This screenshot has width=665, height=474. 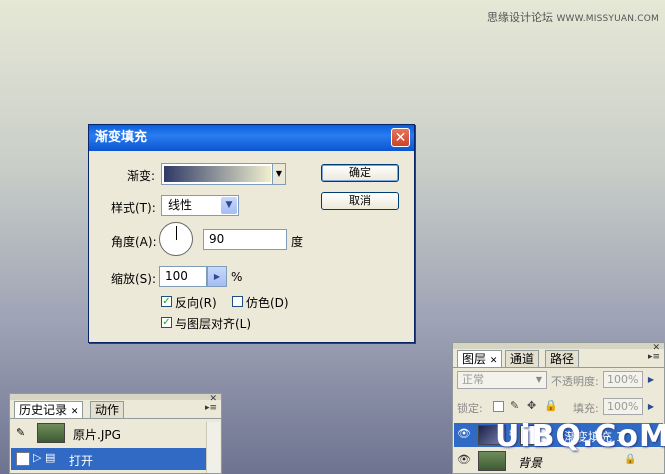 I want to click on history-brush-icon: ✎, so click(x=20, y=432).